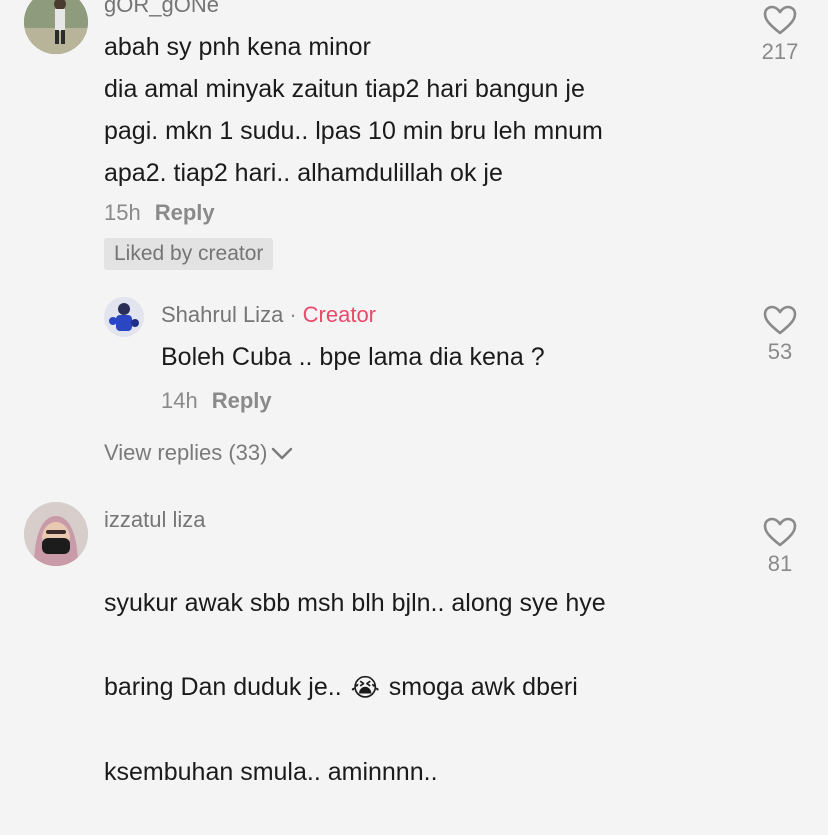 This screenshot has height=835, width=828. I want to click on view-replies-button: View replies (33), so click(198, 453).